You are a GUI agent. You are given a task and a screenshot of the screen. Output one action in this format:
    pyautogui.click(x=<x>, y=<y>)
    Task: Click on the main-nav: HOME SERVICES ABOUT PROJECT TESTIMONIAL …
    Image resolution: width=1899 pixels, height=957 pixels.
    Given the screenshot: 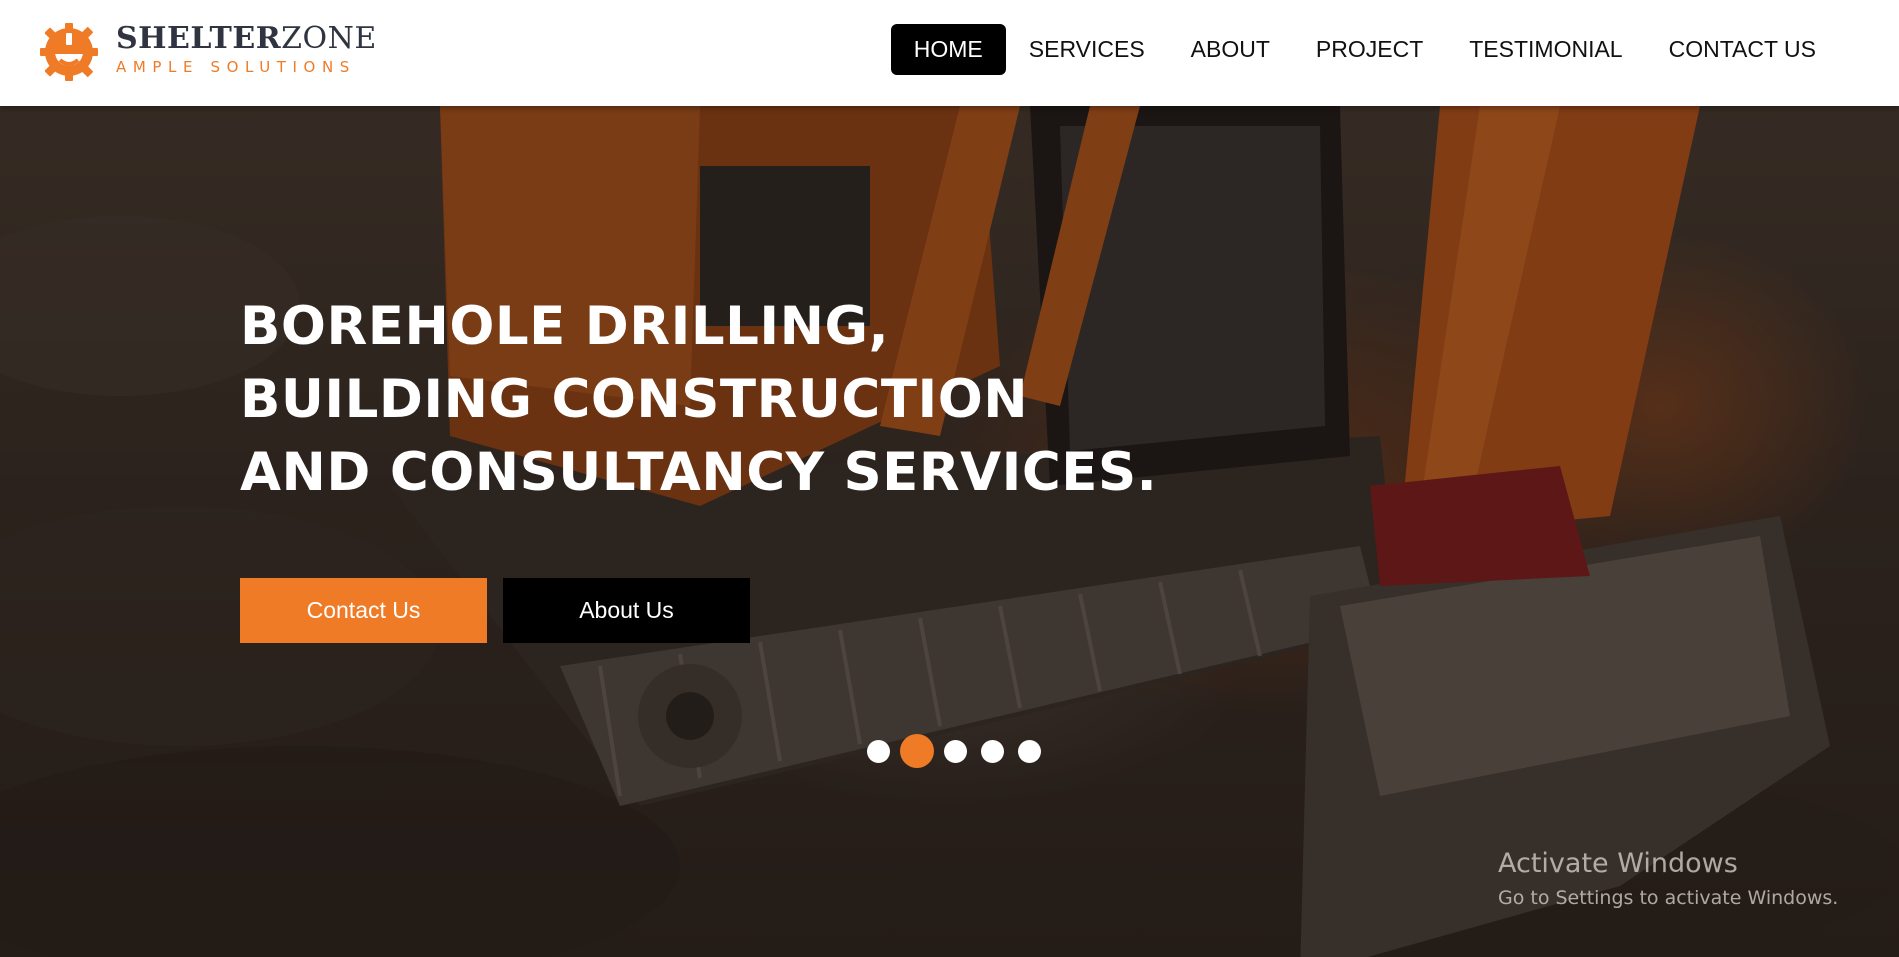 What is the action you would take?
    pyautogui.click(x=1364, y=49)
    